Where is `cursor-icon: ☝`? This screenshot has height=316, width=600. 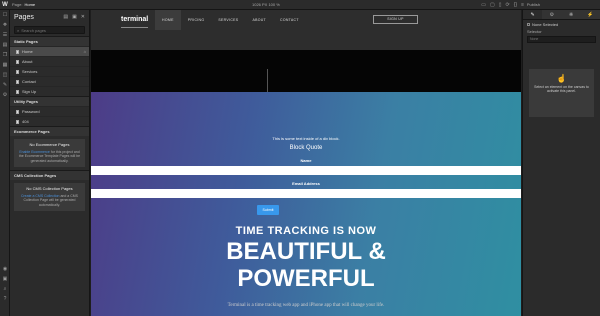 cursor-icon: ☝ is located at coordinates (561, 78).